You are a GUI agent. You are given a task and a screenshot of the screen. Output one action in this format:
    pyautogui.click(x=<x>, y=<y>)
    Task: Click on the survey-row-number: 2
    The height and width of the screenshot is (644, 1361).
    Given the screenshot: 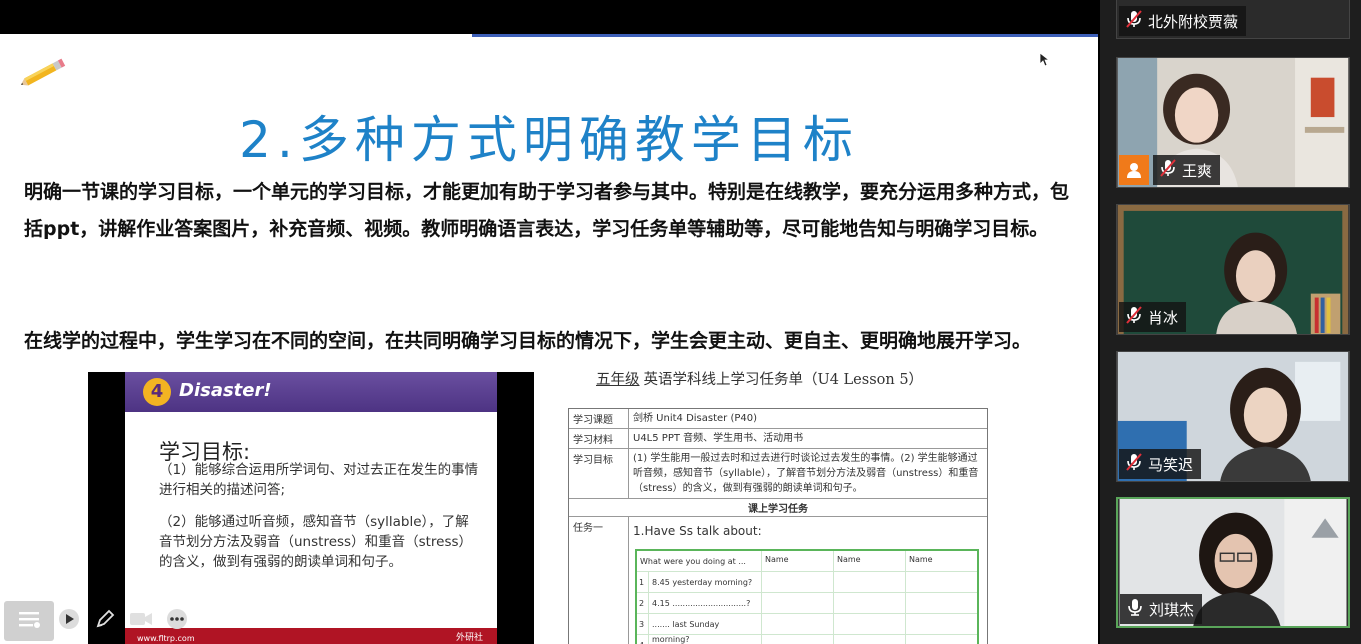 What is the action you would take?
    pyautogui.click(x=643, y=603)
    